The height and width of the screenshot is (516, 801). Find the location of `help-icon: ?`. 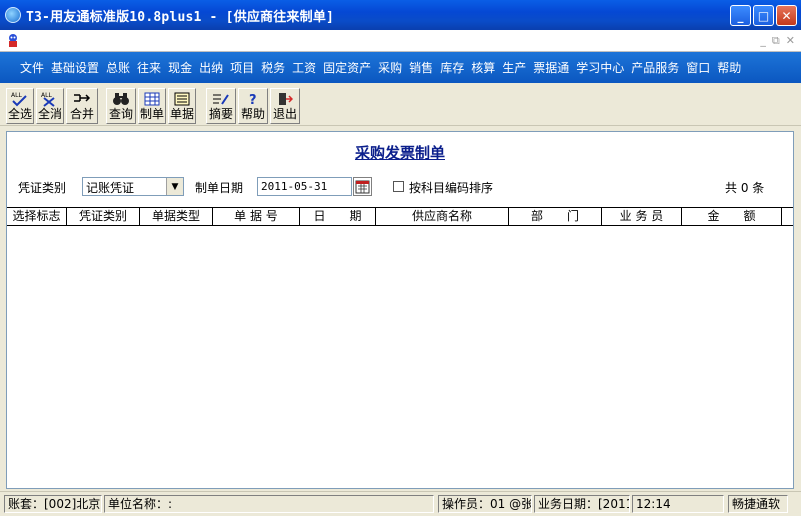

help-icon: ? is located at coordinates (253, 99).